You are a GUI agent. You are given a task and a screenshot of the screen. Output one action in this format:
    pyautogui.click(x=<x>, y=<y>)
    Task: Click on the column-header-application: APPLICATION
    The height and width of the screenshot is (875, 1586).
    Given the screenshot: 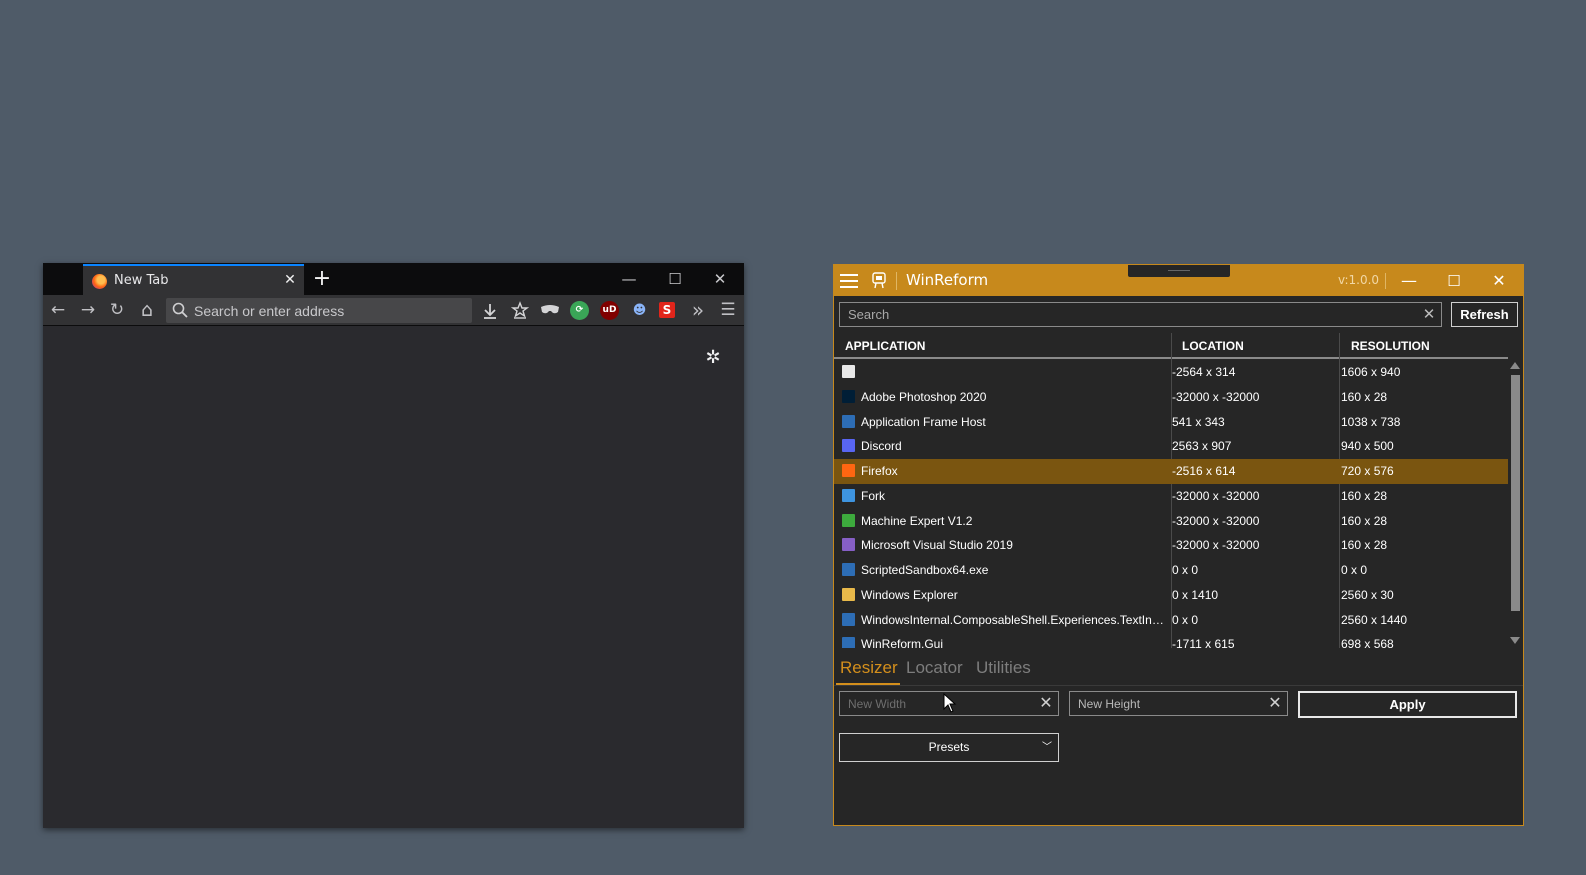 What is the action you would take?
    pyautogui.click(x=885, y=346)
    